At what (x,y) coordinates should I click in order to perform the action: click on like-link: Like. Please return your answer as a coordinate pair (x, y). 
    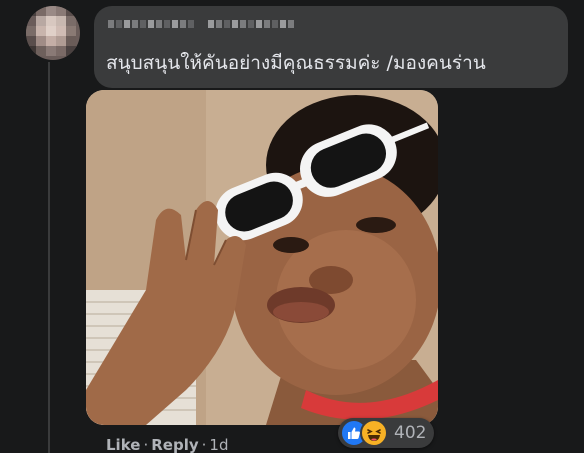
    Looking at the image, I should click on (123, 444).